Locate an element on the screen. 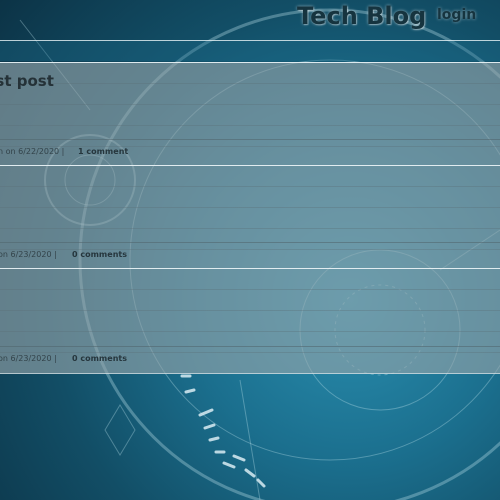 This screenshot has width=500, height=500. site-header: Tech Blog login is located at coordinates (250, 20).